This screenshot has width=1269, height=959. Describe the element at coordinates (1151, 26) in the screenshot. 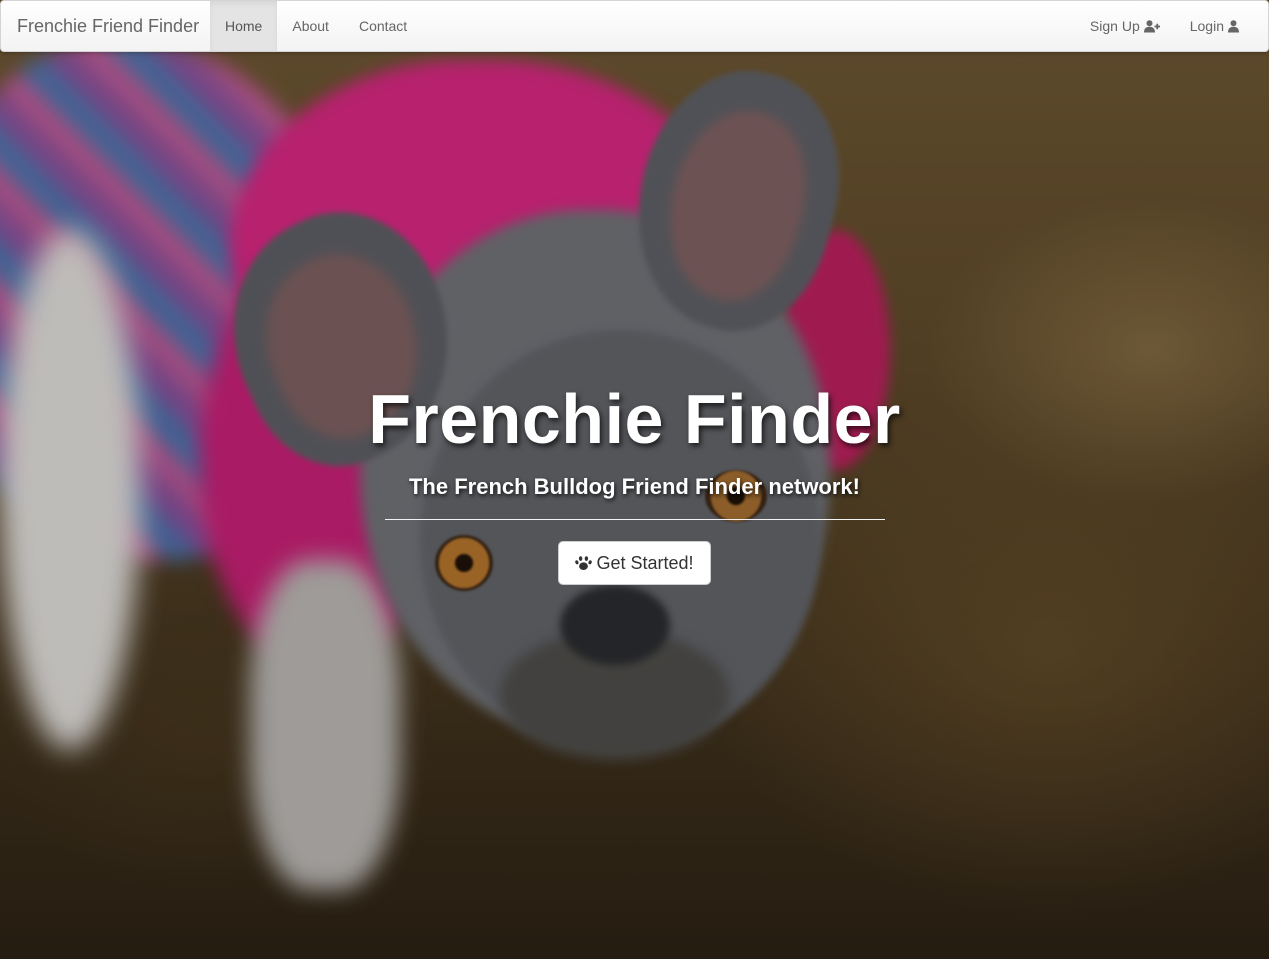

I see `user-plus-icon` at that location.